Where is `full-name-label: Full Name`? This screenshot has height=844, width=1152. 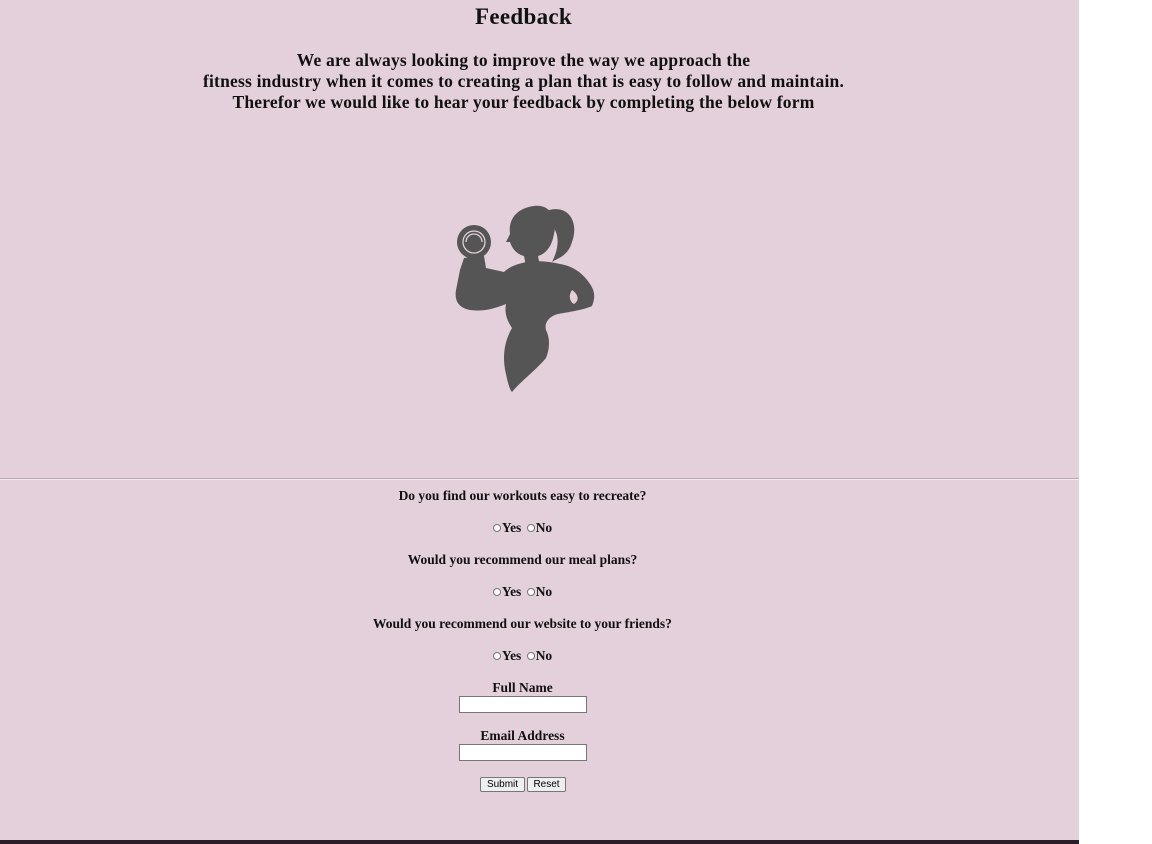 full-name-label: Full Name is located at coordinates (522, 687).